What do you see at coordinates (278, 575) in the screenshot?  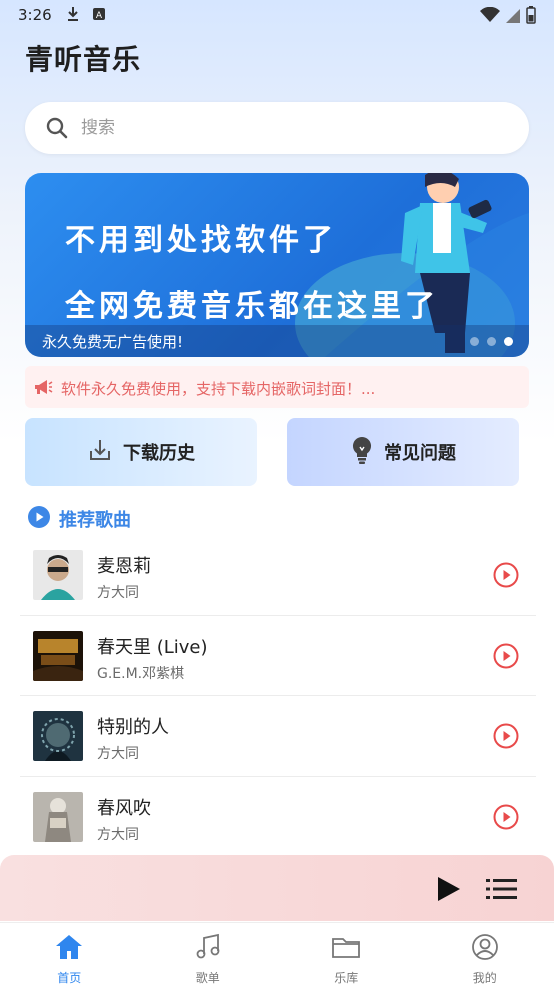 I see `song-row: 麦恩莉 方大同` at bounding box center [278, 575].